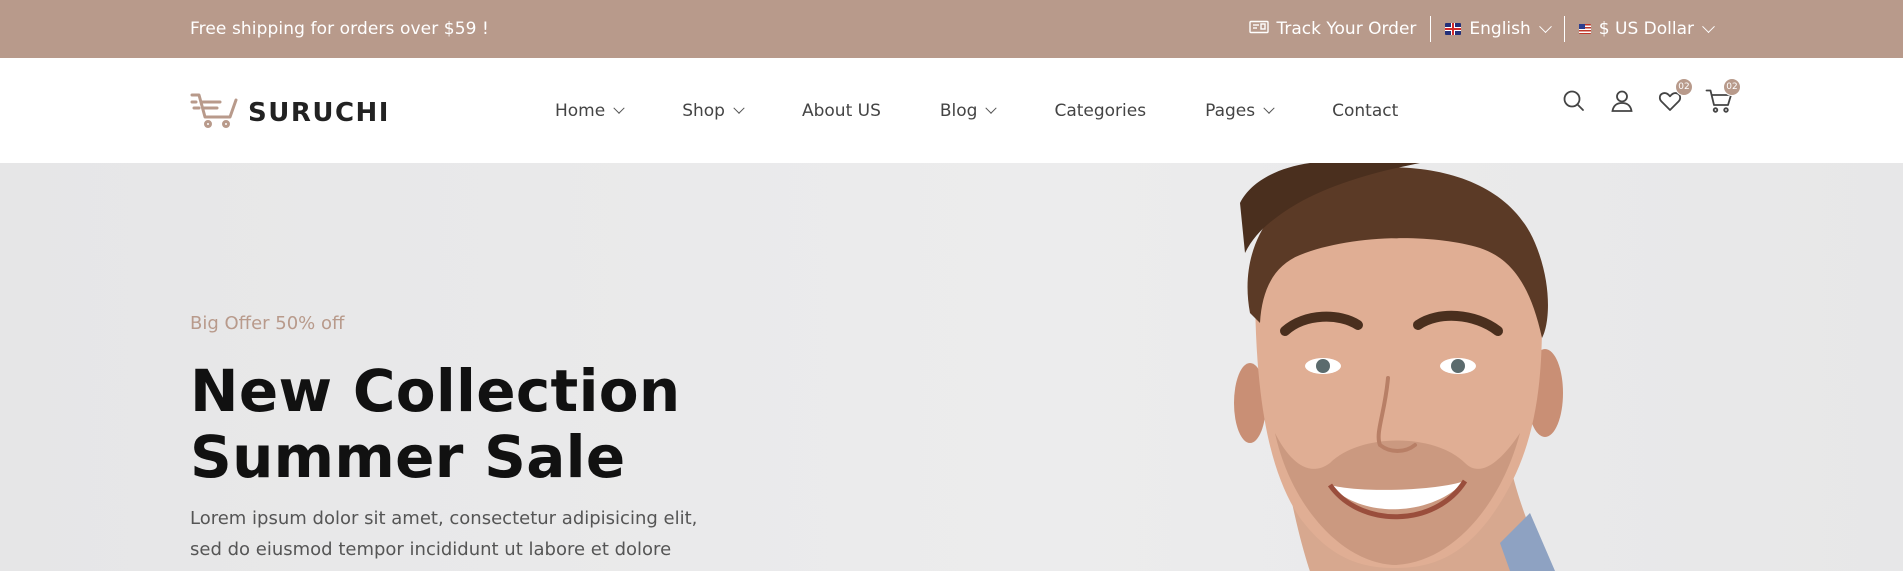 The width and height of the screenshot is (1903, 571). Describe the element at coordinates (267, 323) in the screenshot. I see `hero-offer-text: Big Offer 50% off` at that location.